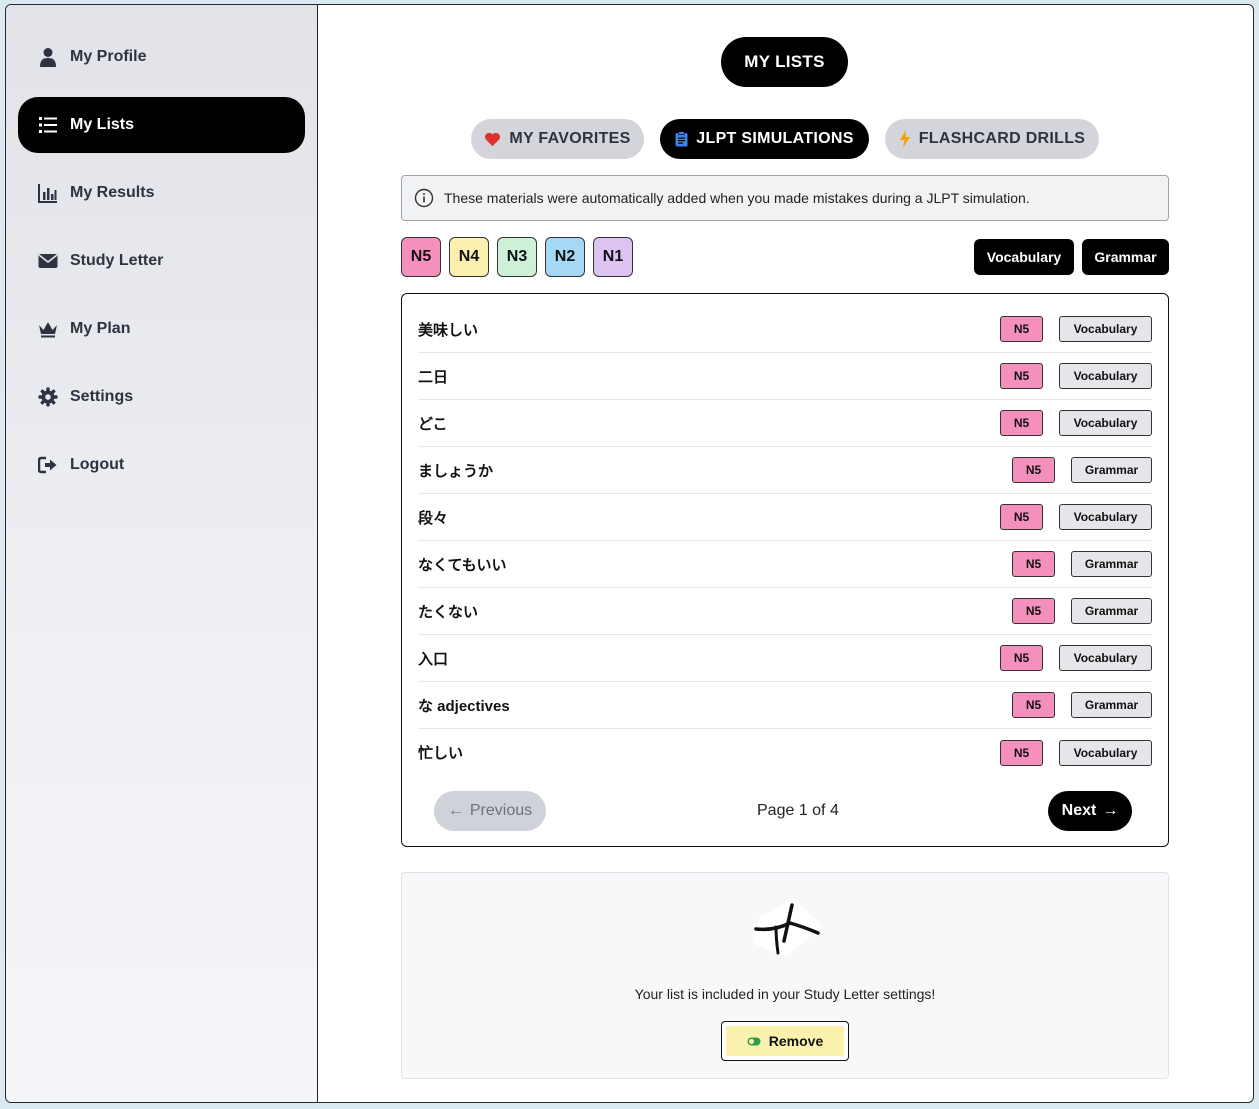 The height and width of the screenshot is (1109, 1259). Describe the element at coordinates (785, 470) in the screenshot. I see `list-item: ましょうか N5 Grammar` at that location.